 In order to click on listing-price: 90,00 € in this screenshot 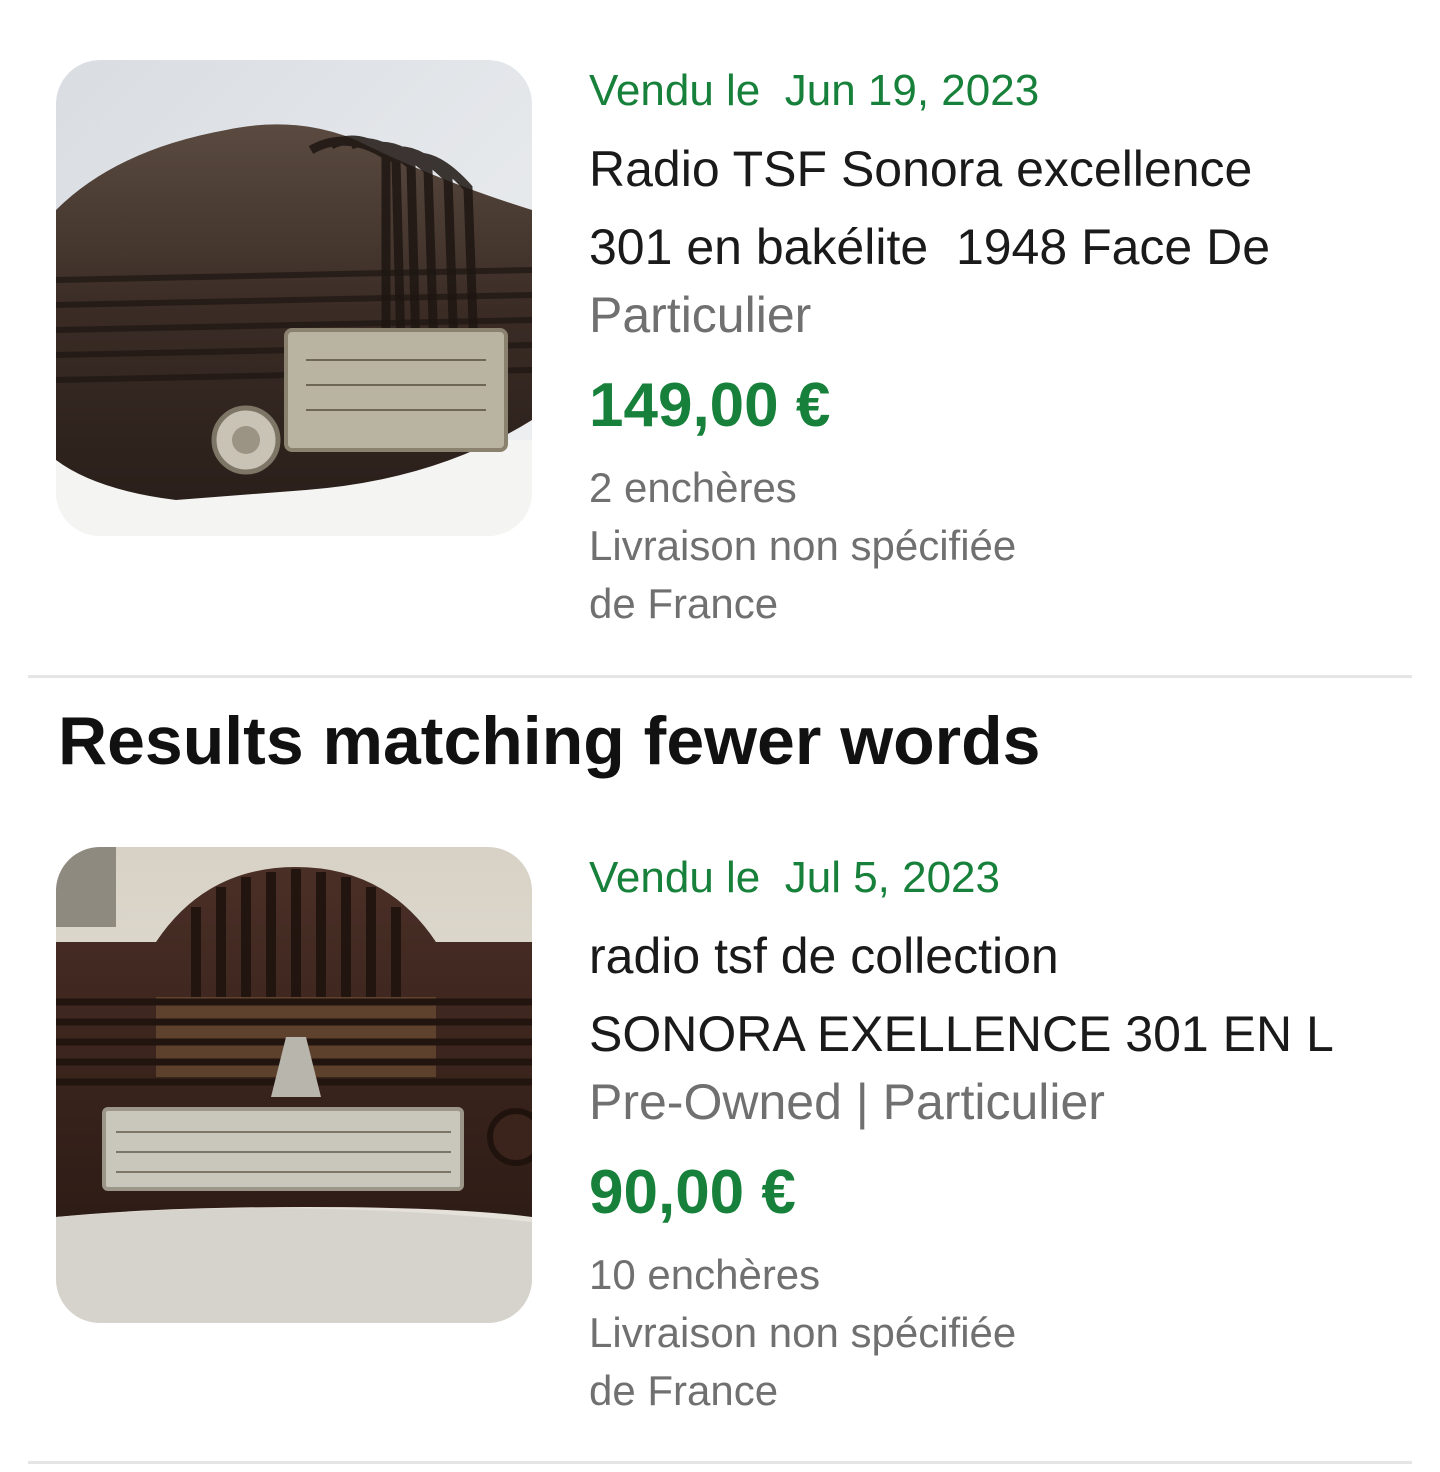, I will do `click(692, 1192)`.